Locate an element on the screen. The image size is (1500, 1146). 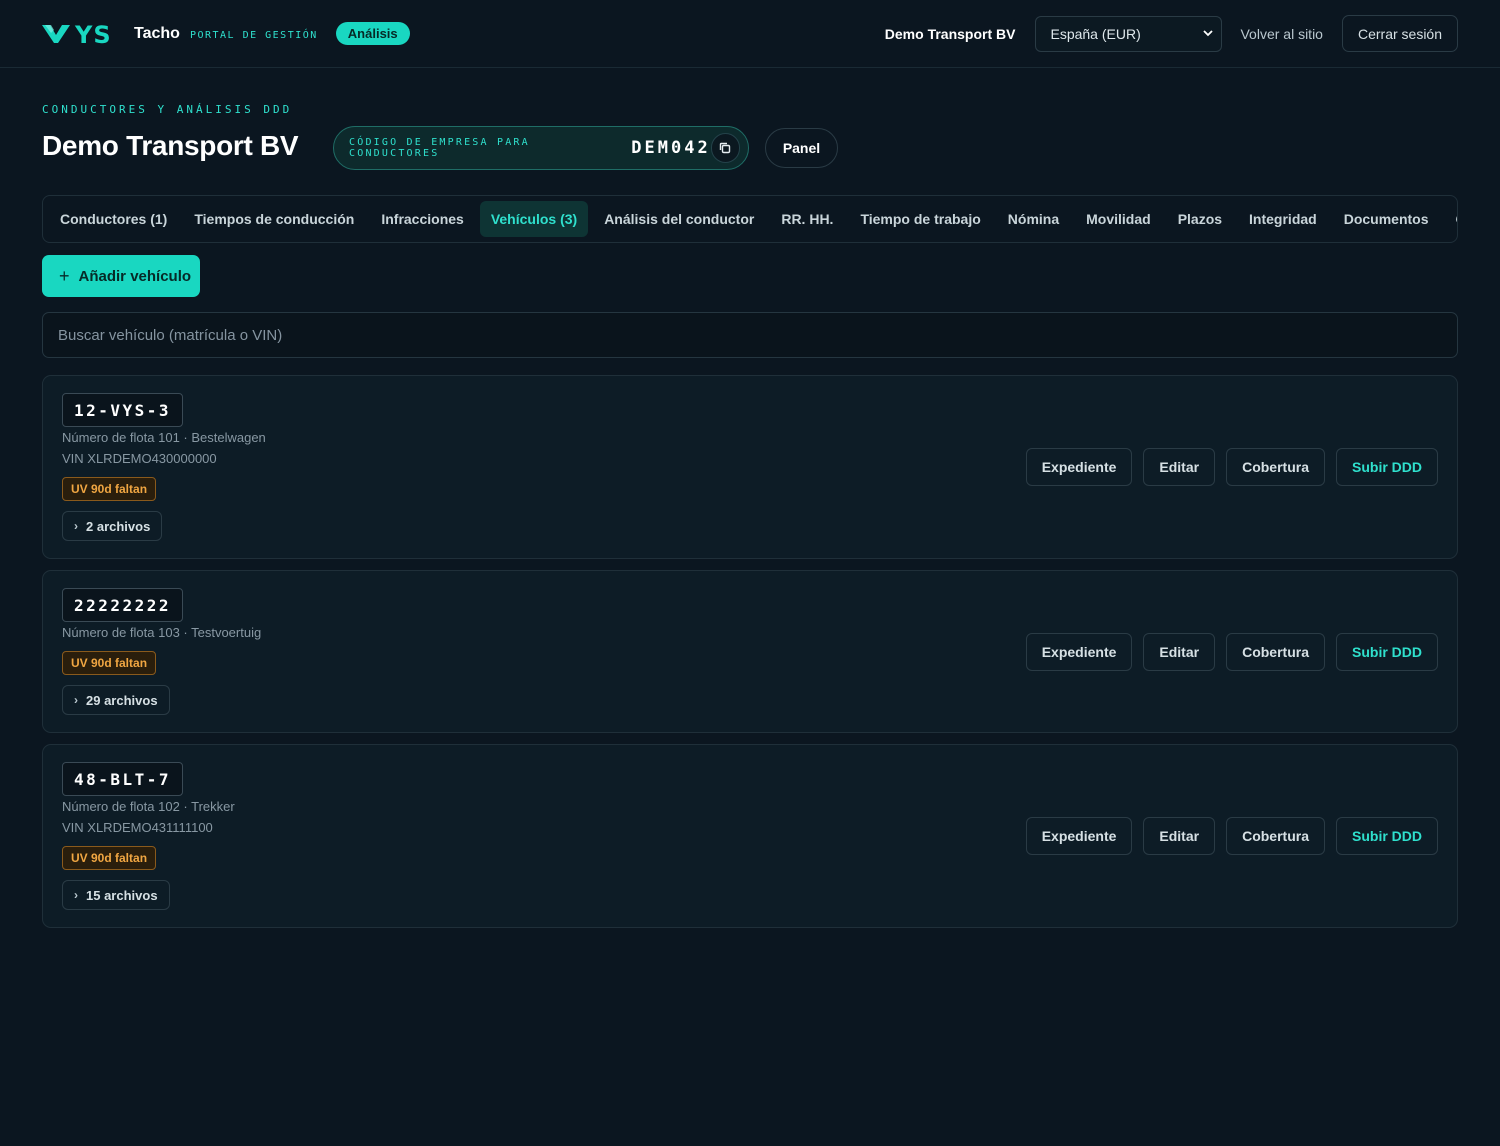
company-code-label: CÓDIGO DE EMPRESA PARA CONDUCTORES is located at coordinates (439, 148).